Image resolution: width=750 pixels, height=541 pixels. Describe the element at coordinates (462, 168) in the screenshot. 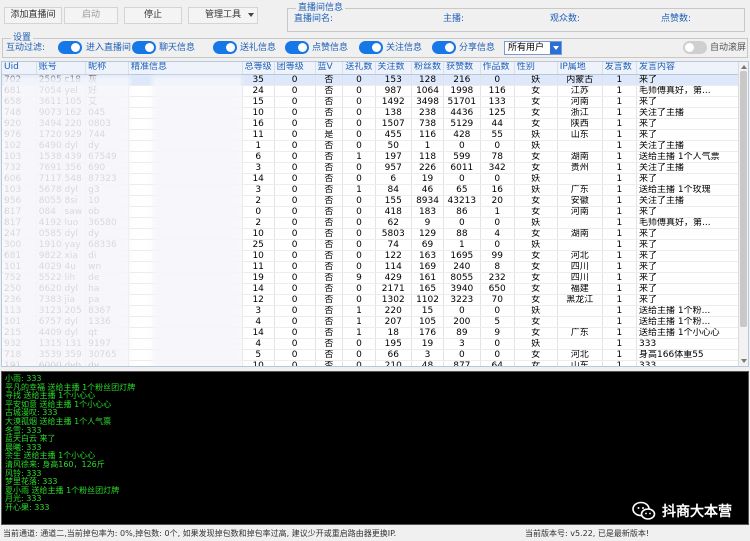

I see `table-cell: 6011` at that location.